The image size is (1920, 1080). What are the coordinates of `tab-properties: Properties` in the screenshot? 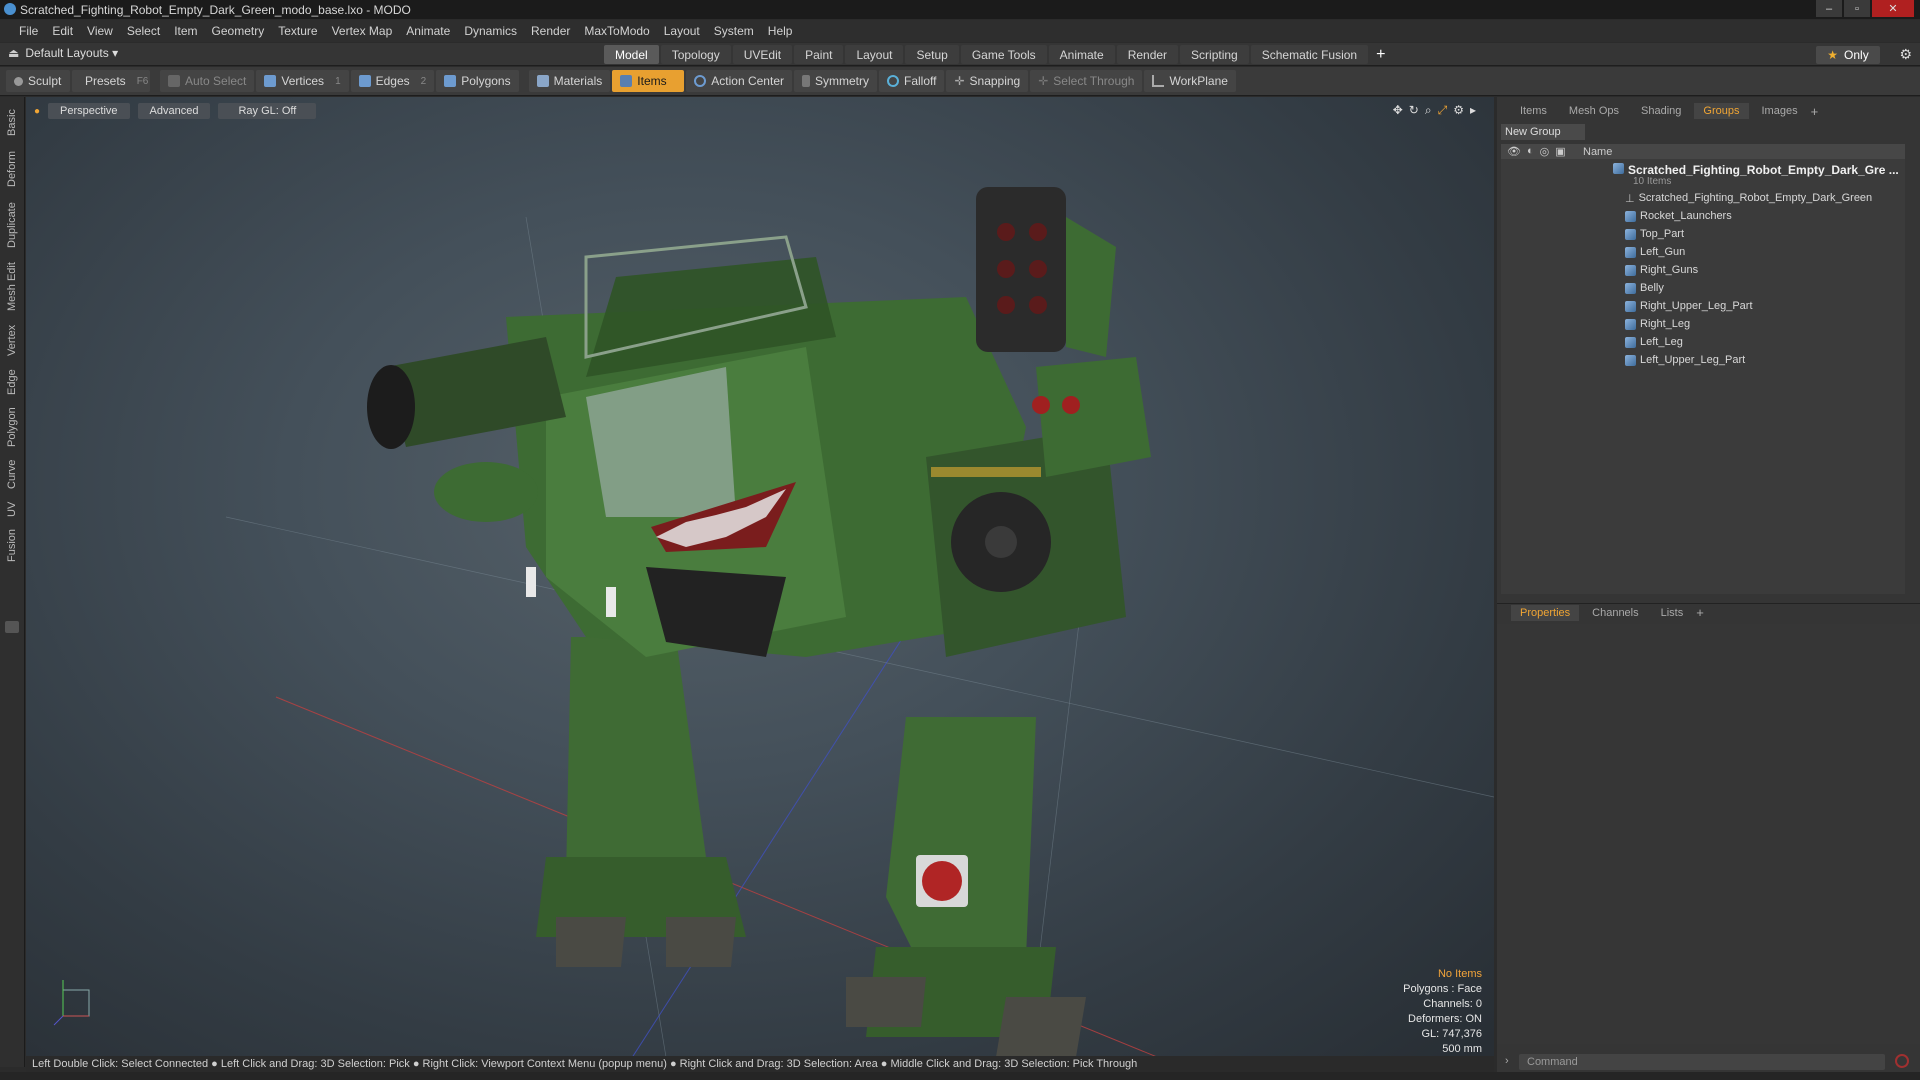 It's located at (1545, 612).